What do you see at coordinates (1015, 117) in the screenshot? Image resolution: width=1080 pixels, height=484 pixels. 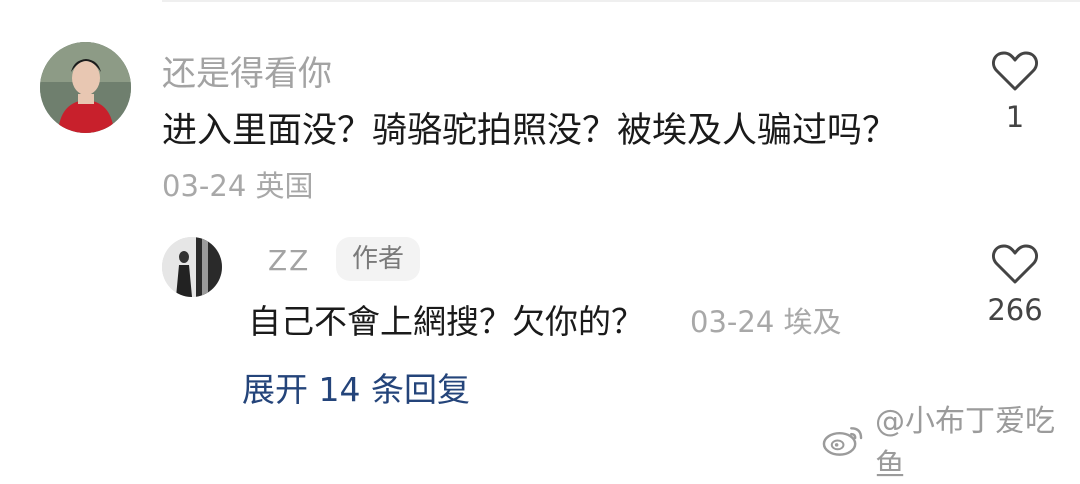 I see `like-count: 1` at bounding box center [1015, 117].